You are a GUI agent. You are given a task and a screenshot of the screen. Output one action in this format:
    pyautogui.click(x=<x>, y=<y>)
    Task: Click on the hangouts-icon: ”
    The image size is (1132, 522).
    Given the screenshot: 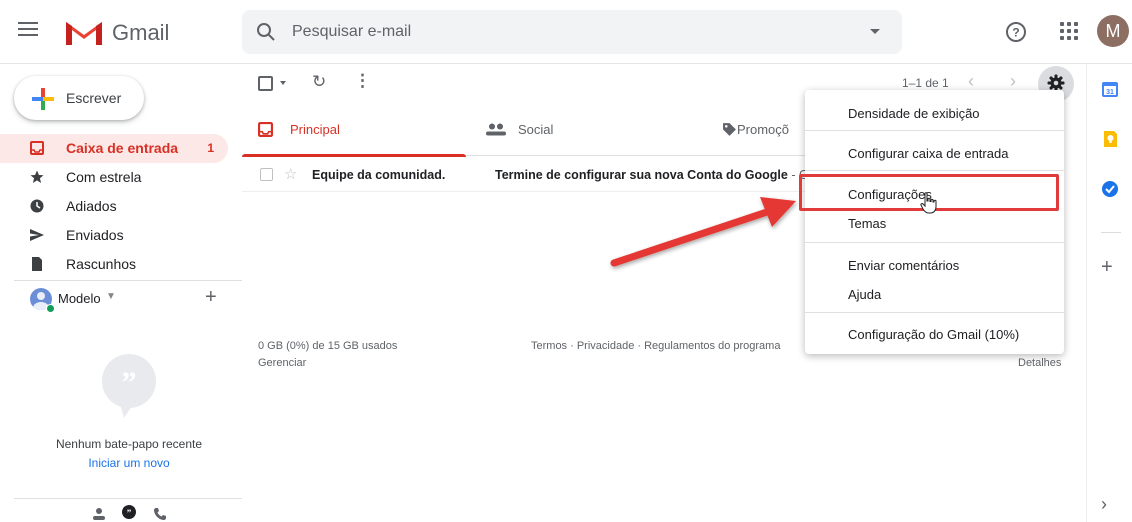 What is the action you would take?
    pyautogui.click(x=129, y=513)
    